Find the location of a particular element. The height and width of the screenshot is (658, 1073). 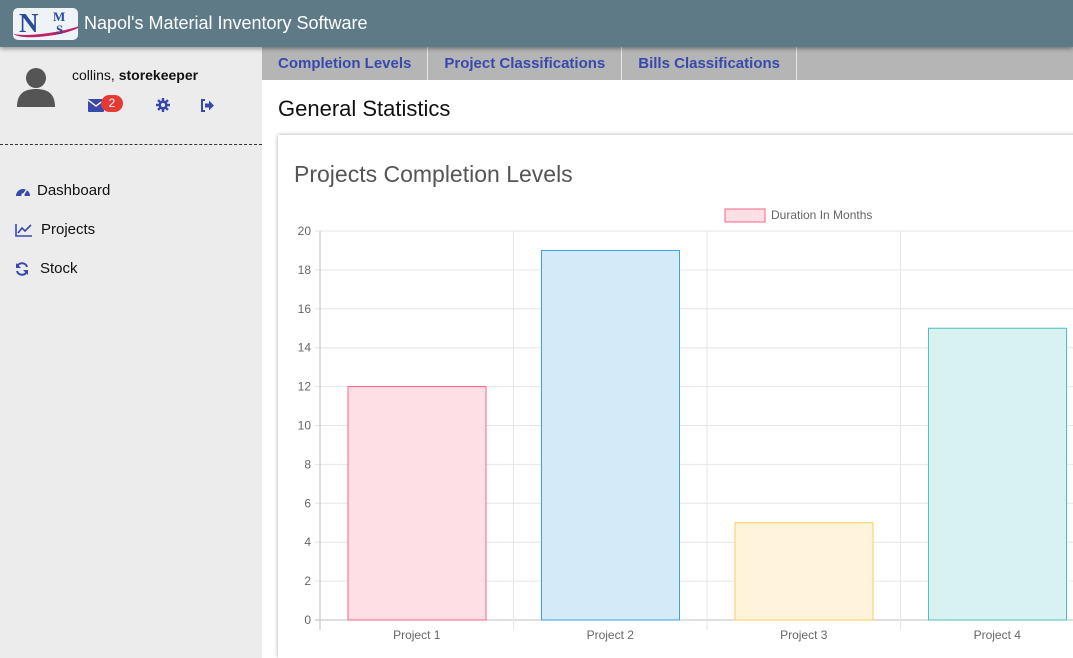

sidebar-item-stock: Stock is located at coordinates (131, 268).